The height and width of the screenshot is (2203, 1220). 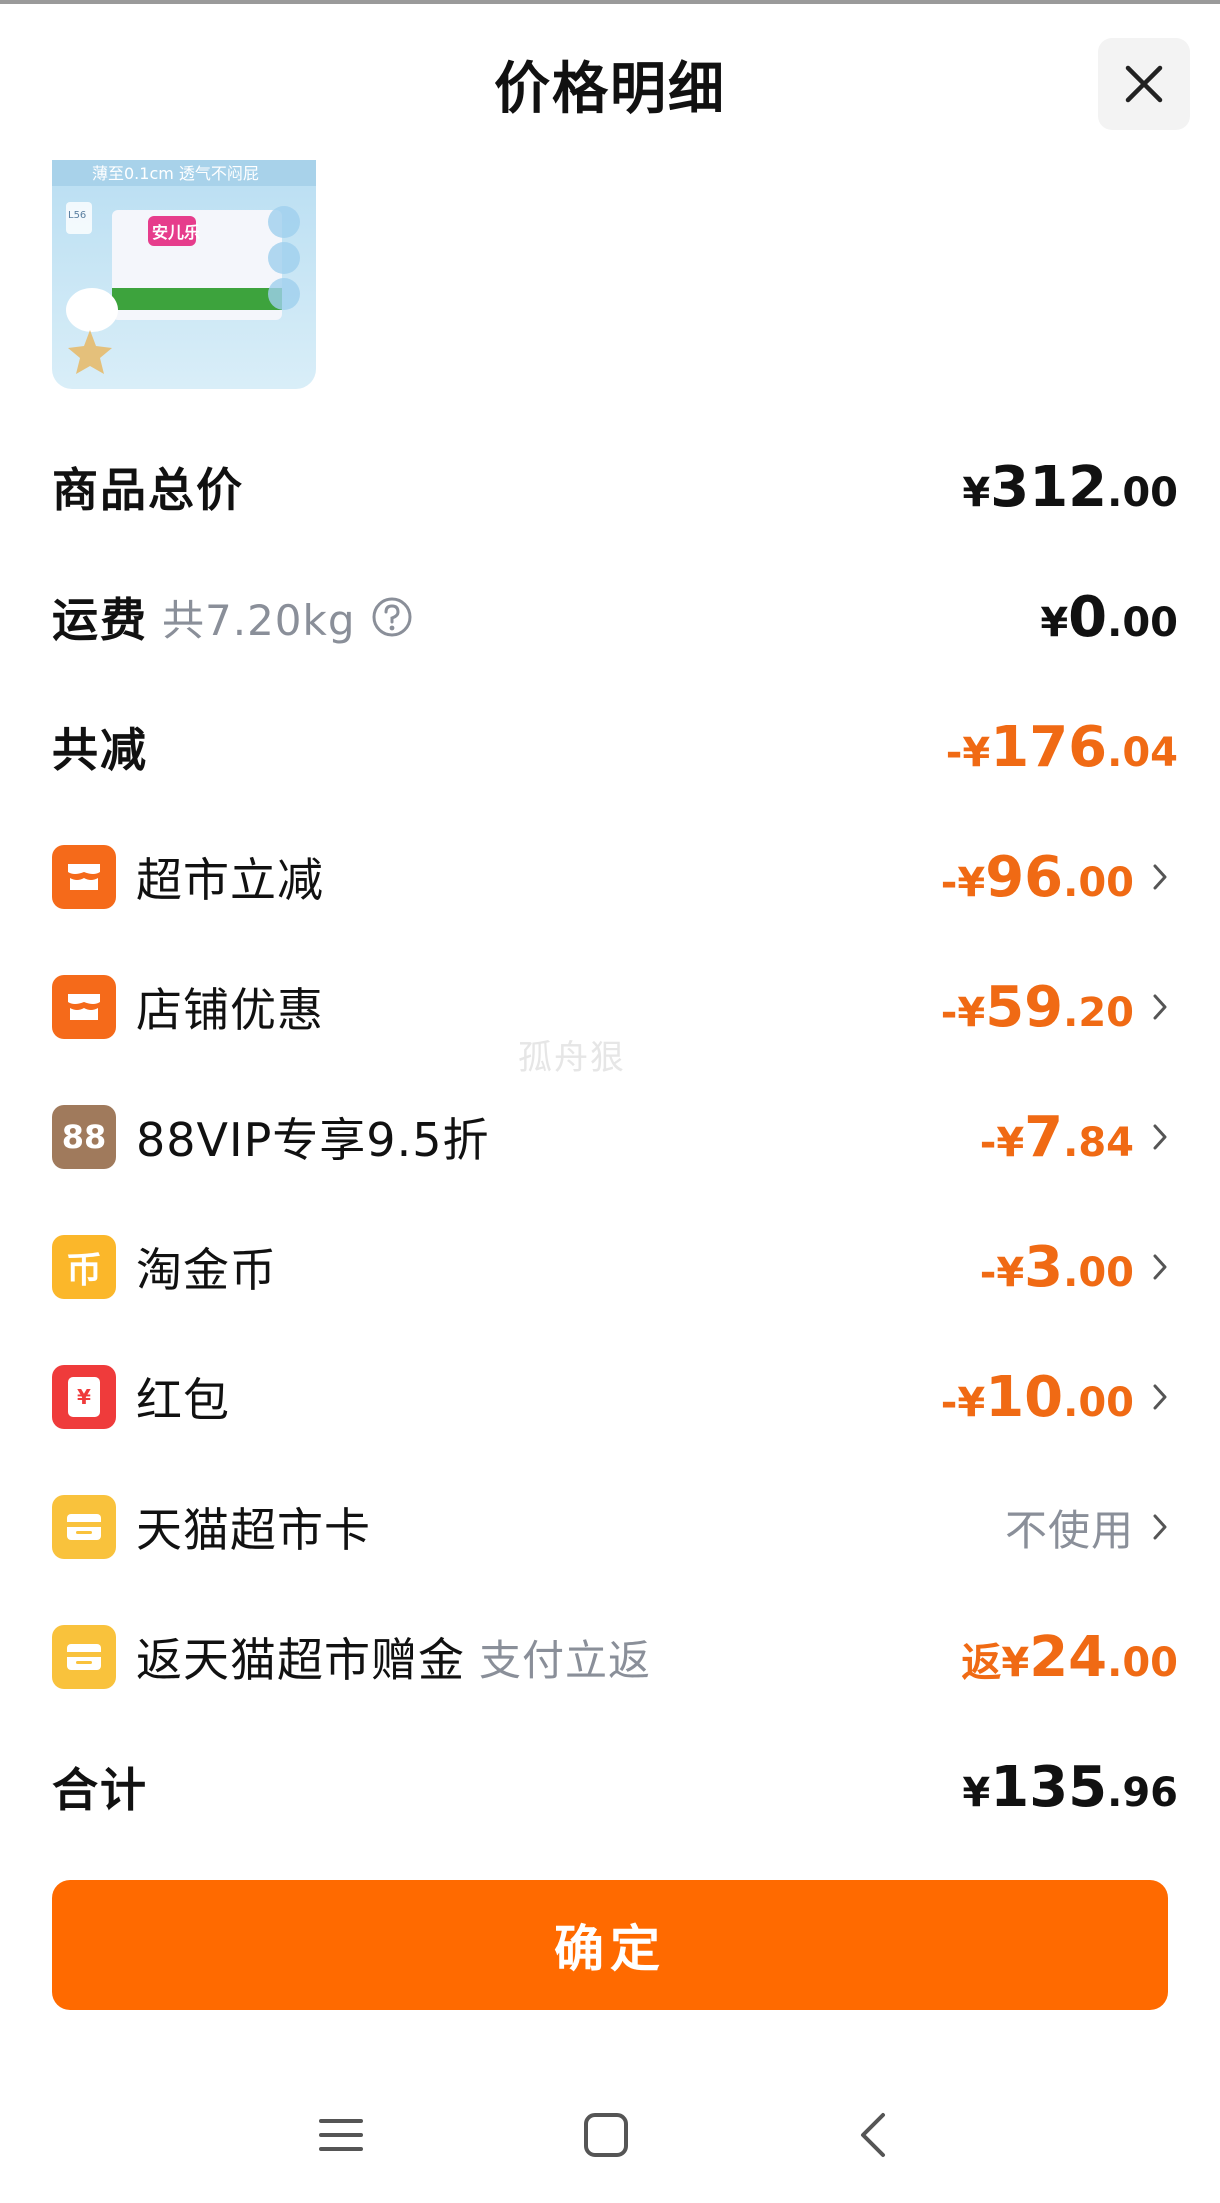 What do you see at coordinates (84, 1397) in the screenshot?
I see `red-packet-icon: ¥` at bounding box center [84, 1397].